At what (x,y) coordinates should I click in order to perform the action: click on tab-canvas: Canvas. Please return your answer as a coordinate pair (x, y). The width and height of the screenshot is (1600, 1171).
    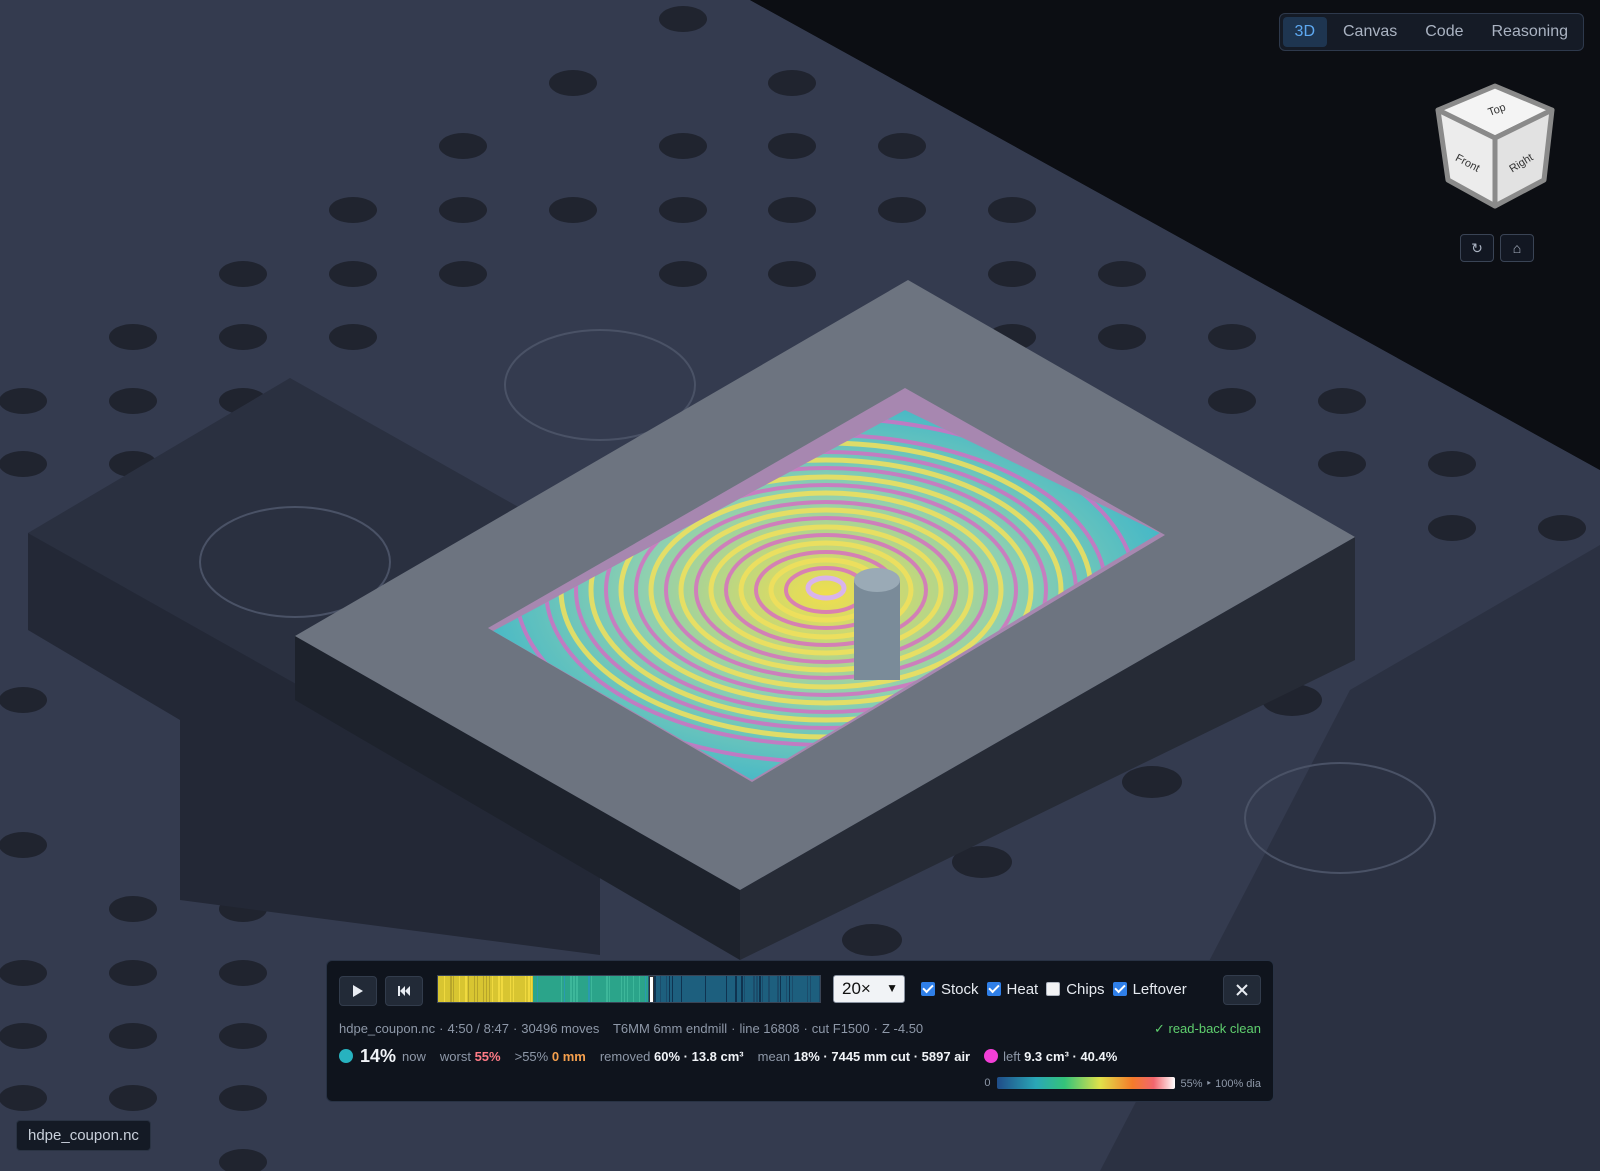
    Looking at the image, I should click on (1370, 32).